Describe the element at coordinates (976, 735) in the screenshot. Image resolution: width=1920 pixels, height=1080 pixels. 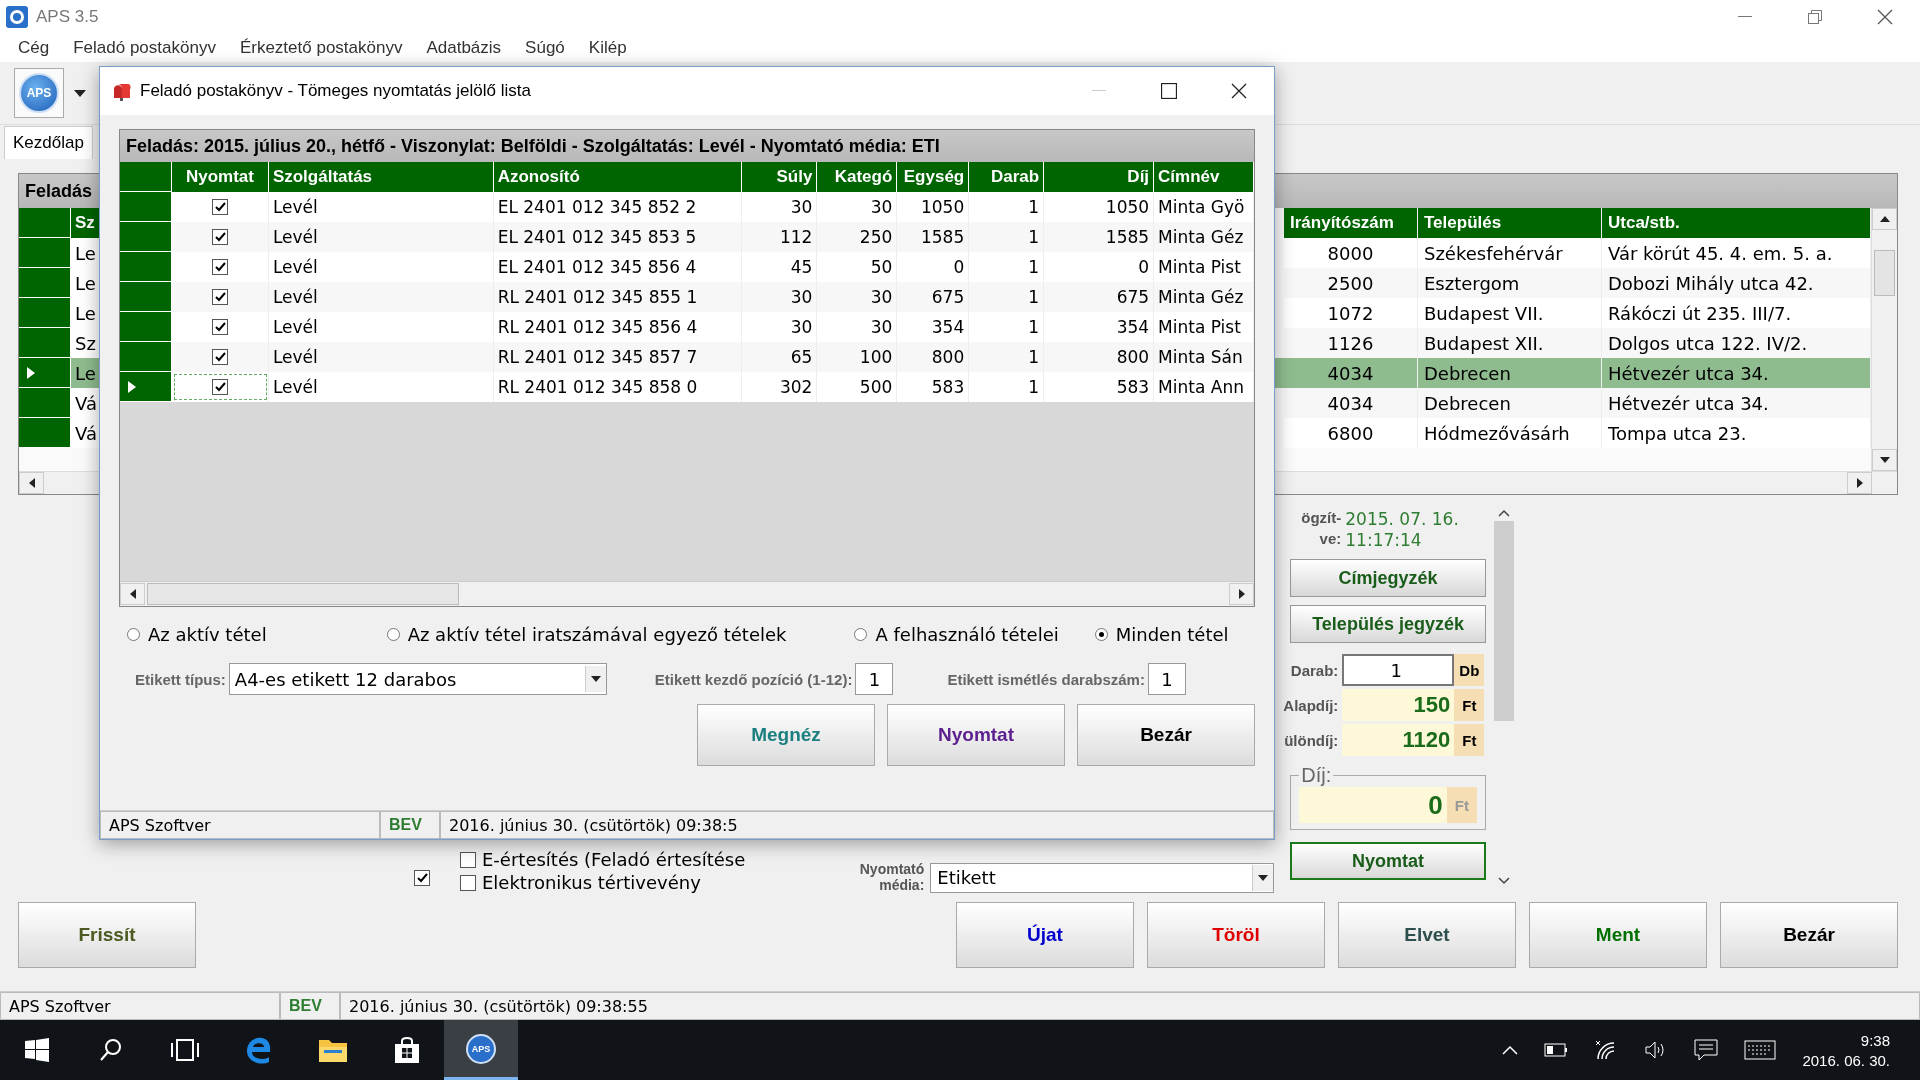
I see `dialog-button: Nyomtat` at that location.